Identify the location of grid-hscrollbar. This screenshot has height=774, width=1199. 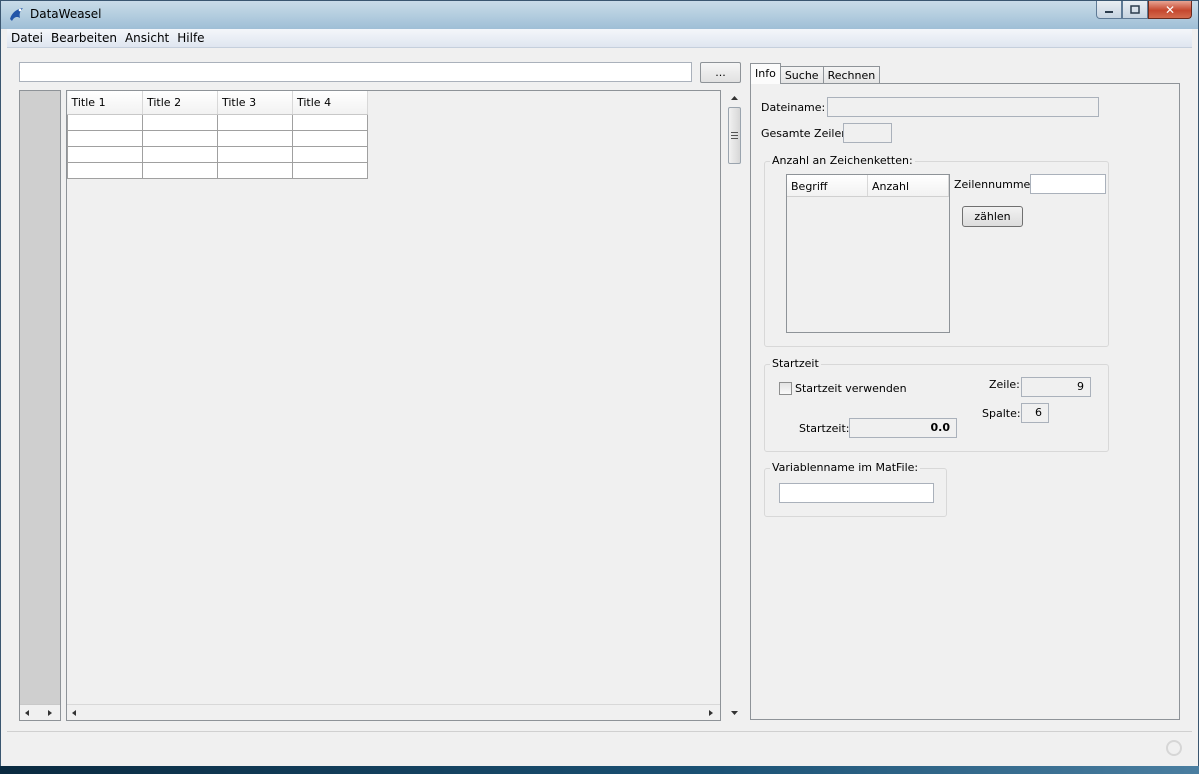
(393, 712).